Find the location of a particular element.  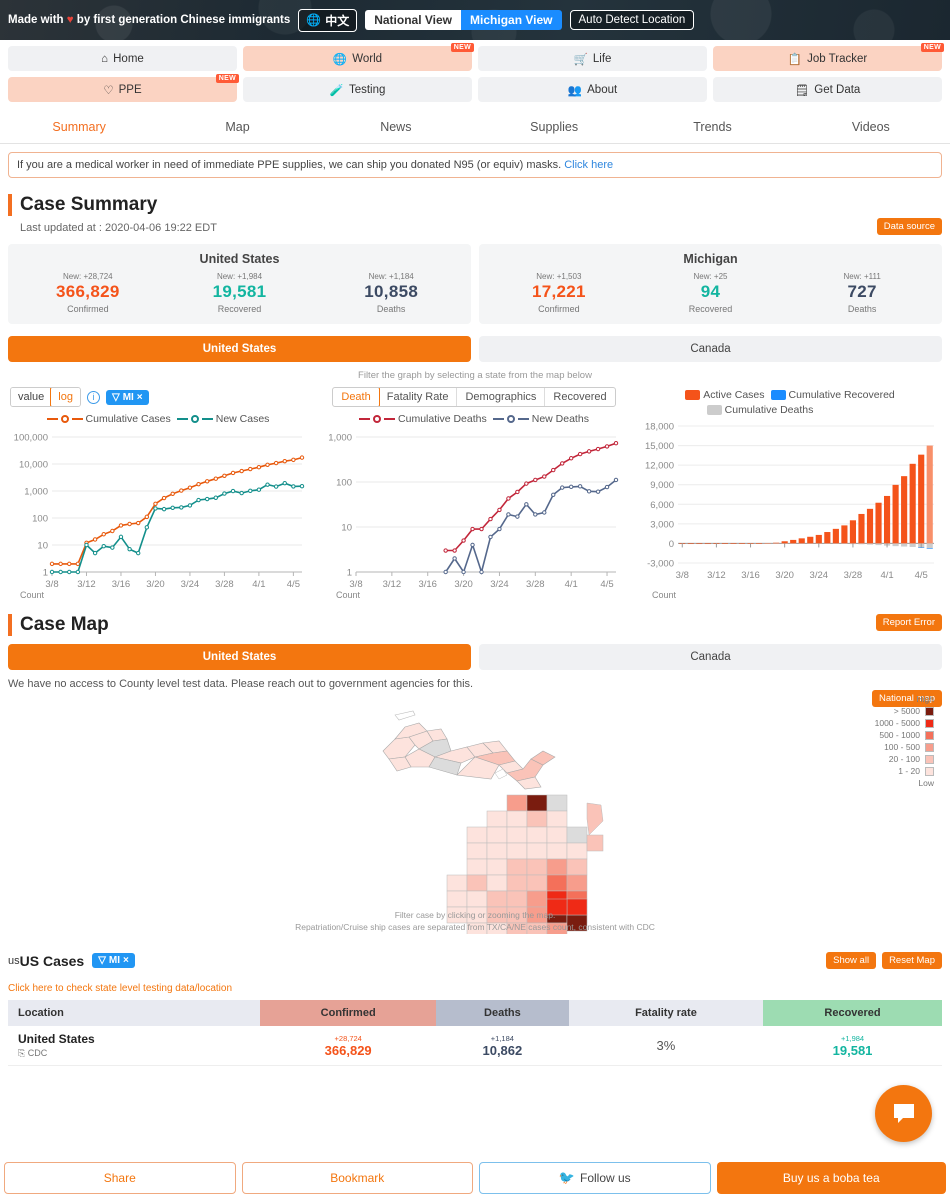

cell-location: United States ⎘ CDC is located at coordinates (134, 1046).